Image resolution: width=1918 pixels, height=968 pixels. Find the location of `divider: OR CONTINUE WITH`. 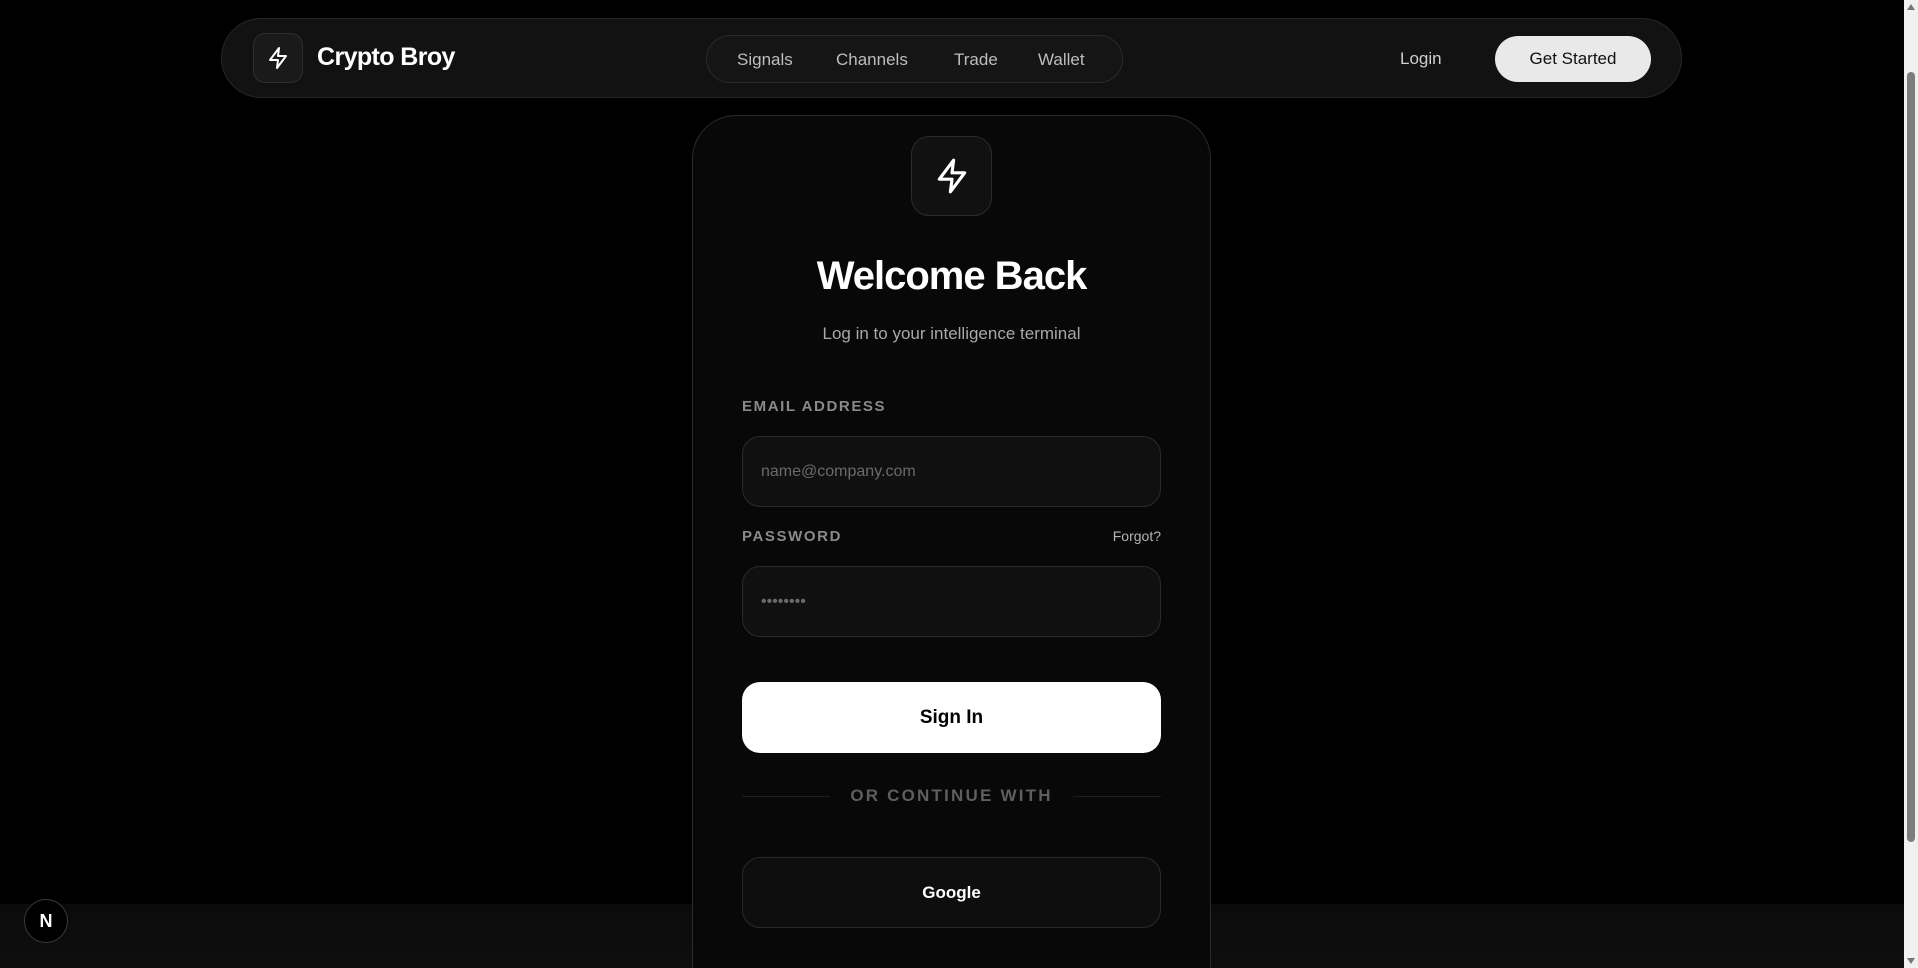

divider: OR CONTINUE WITH is located at coordinates (952, 796).